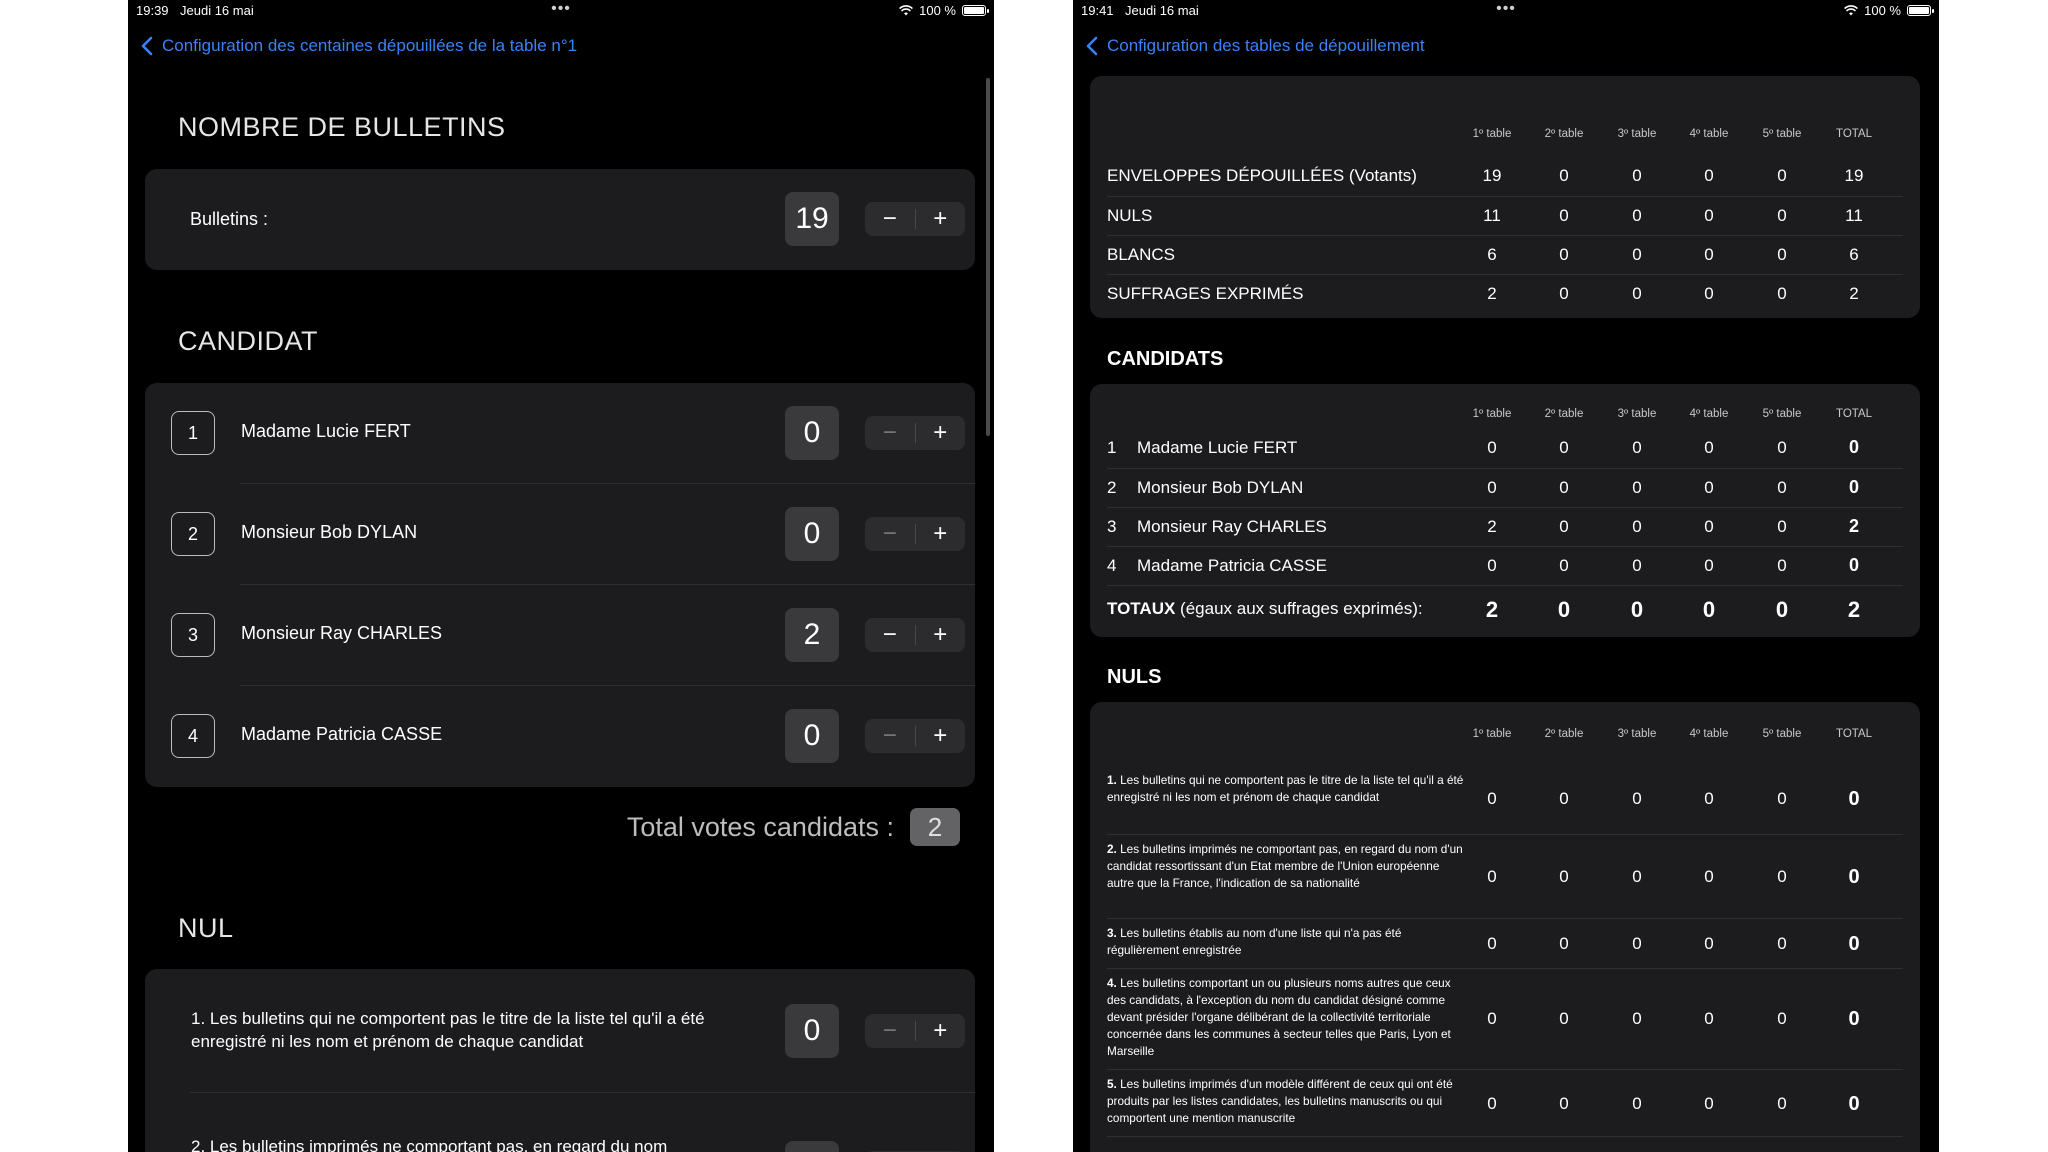 The width and height of the screenshot is (2048, 1152). Describe the element at coordinates (342, 127) in the screenshot. I see `section-title-bulletins: NOMBRE DE BULLETINS` at that location.